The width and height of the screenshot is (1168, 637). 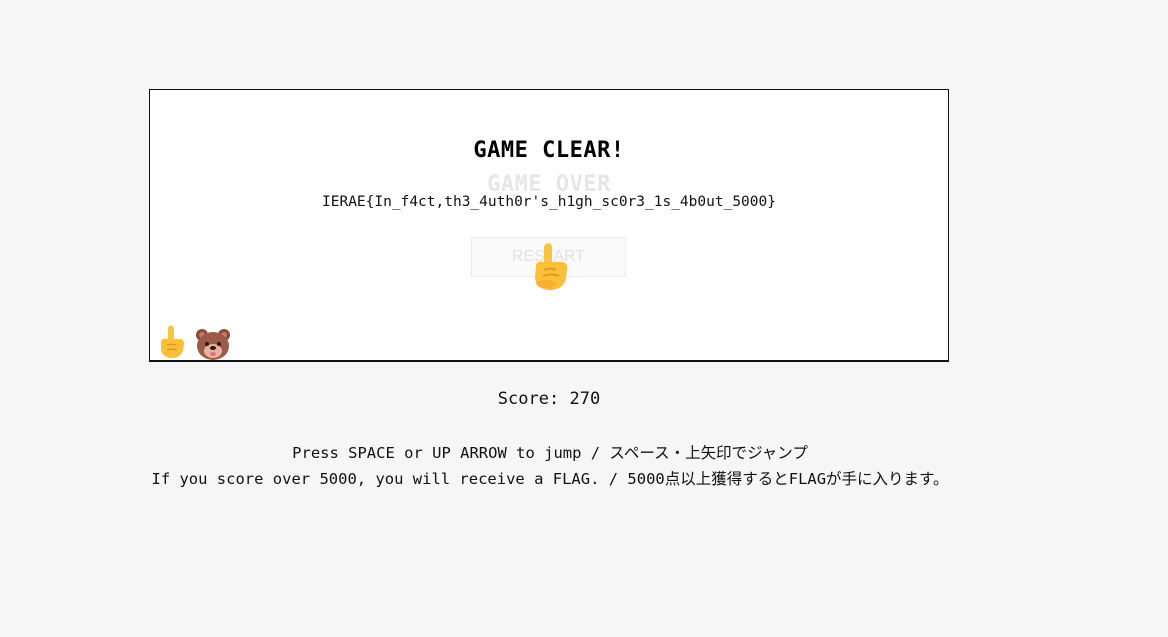 I want to click on score-display: Score: 270, so click(x=549, y=399).